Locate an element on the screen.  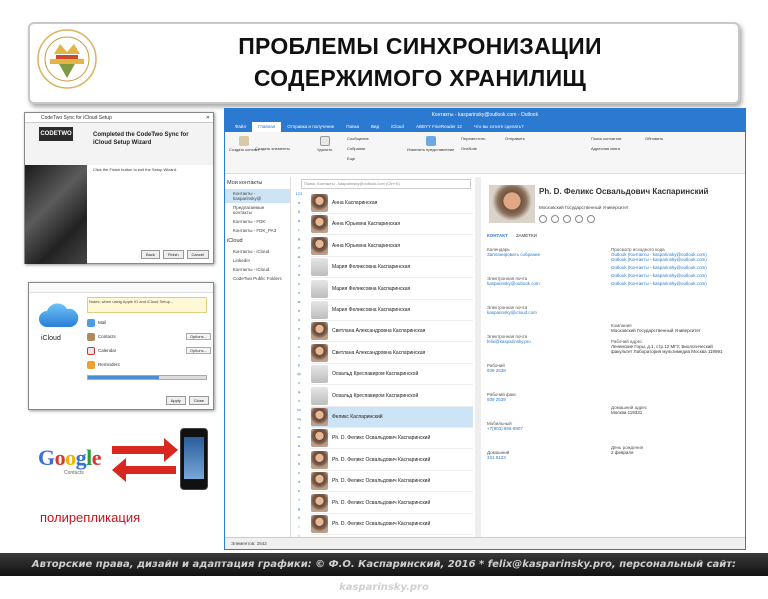
nav-item: CodeTwo Public Folders is located at coordinates (257, 278).